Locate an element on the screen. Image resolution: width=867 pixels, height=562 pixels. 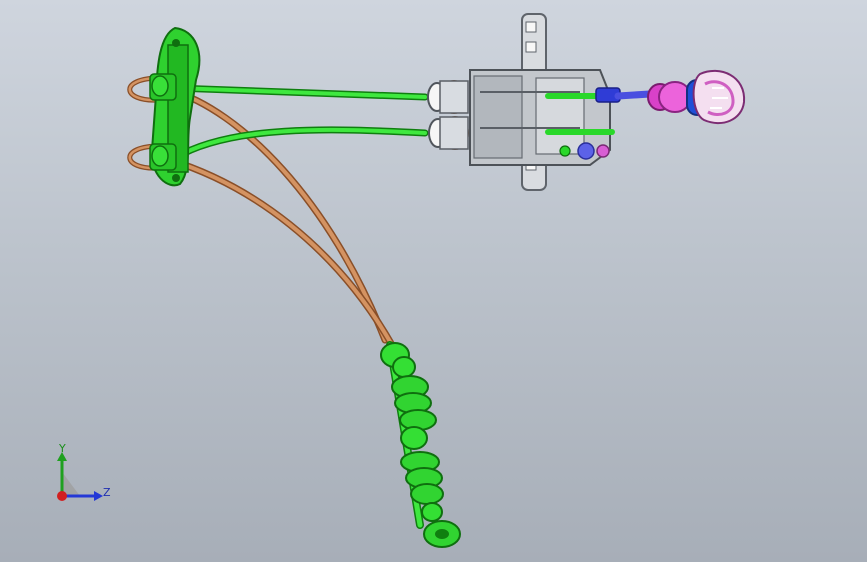
shift-knob-icon is located at coordinates (680, 97).